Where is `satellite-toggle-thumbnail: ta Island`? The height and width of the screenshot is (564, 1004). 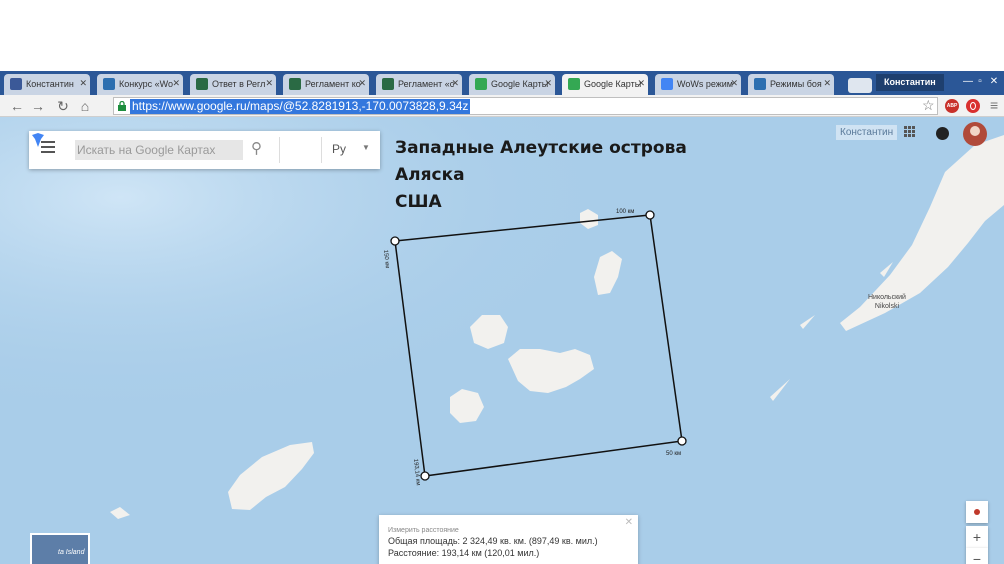 satellite-toggle-thumbnail: ta Island is located at coordinates (60, 548).